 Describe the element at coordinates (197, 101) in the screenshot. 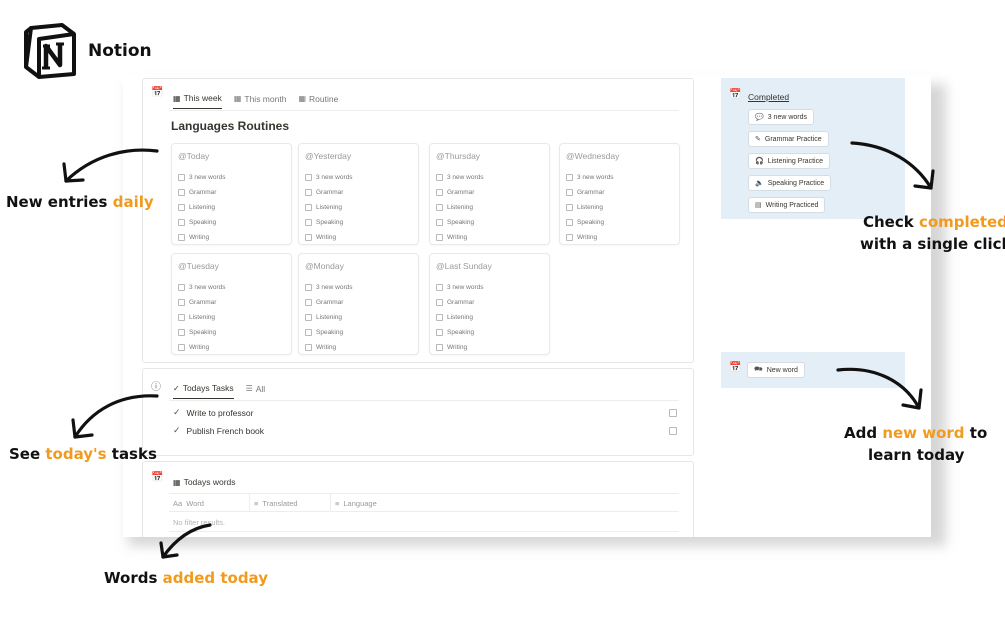

I see `tab-this-week: ▦ This week` at that location.